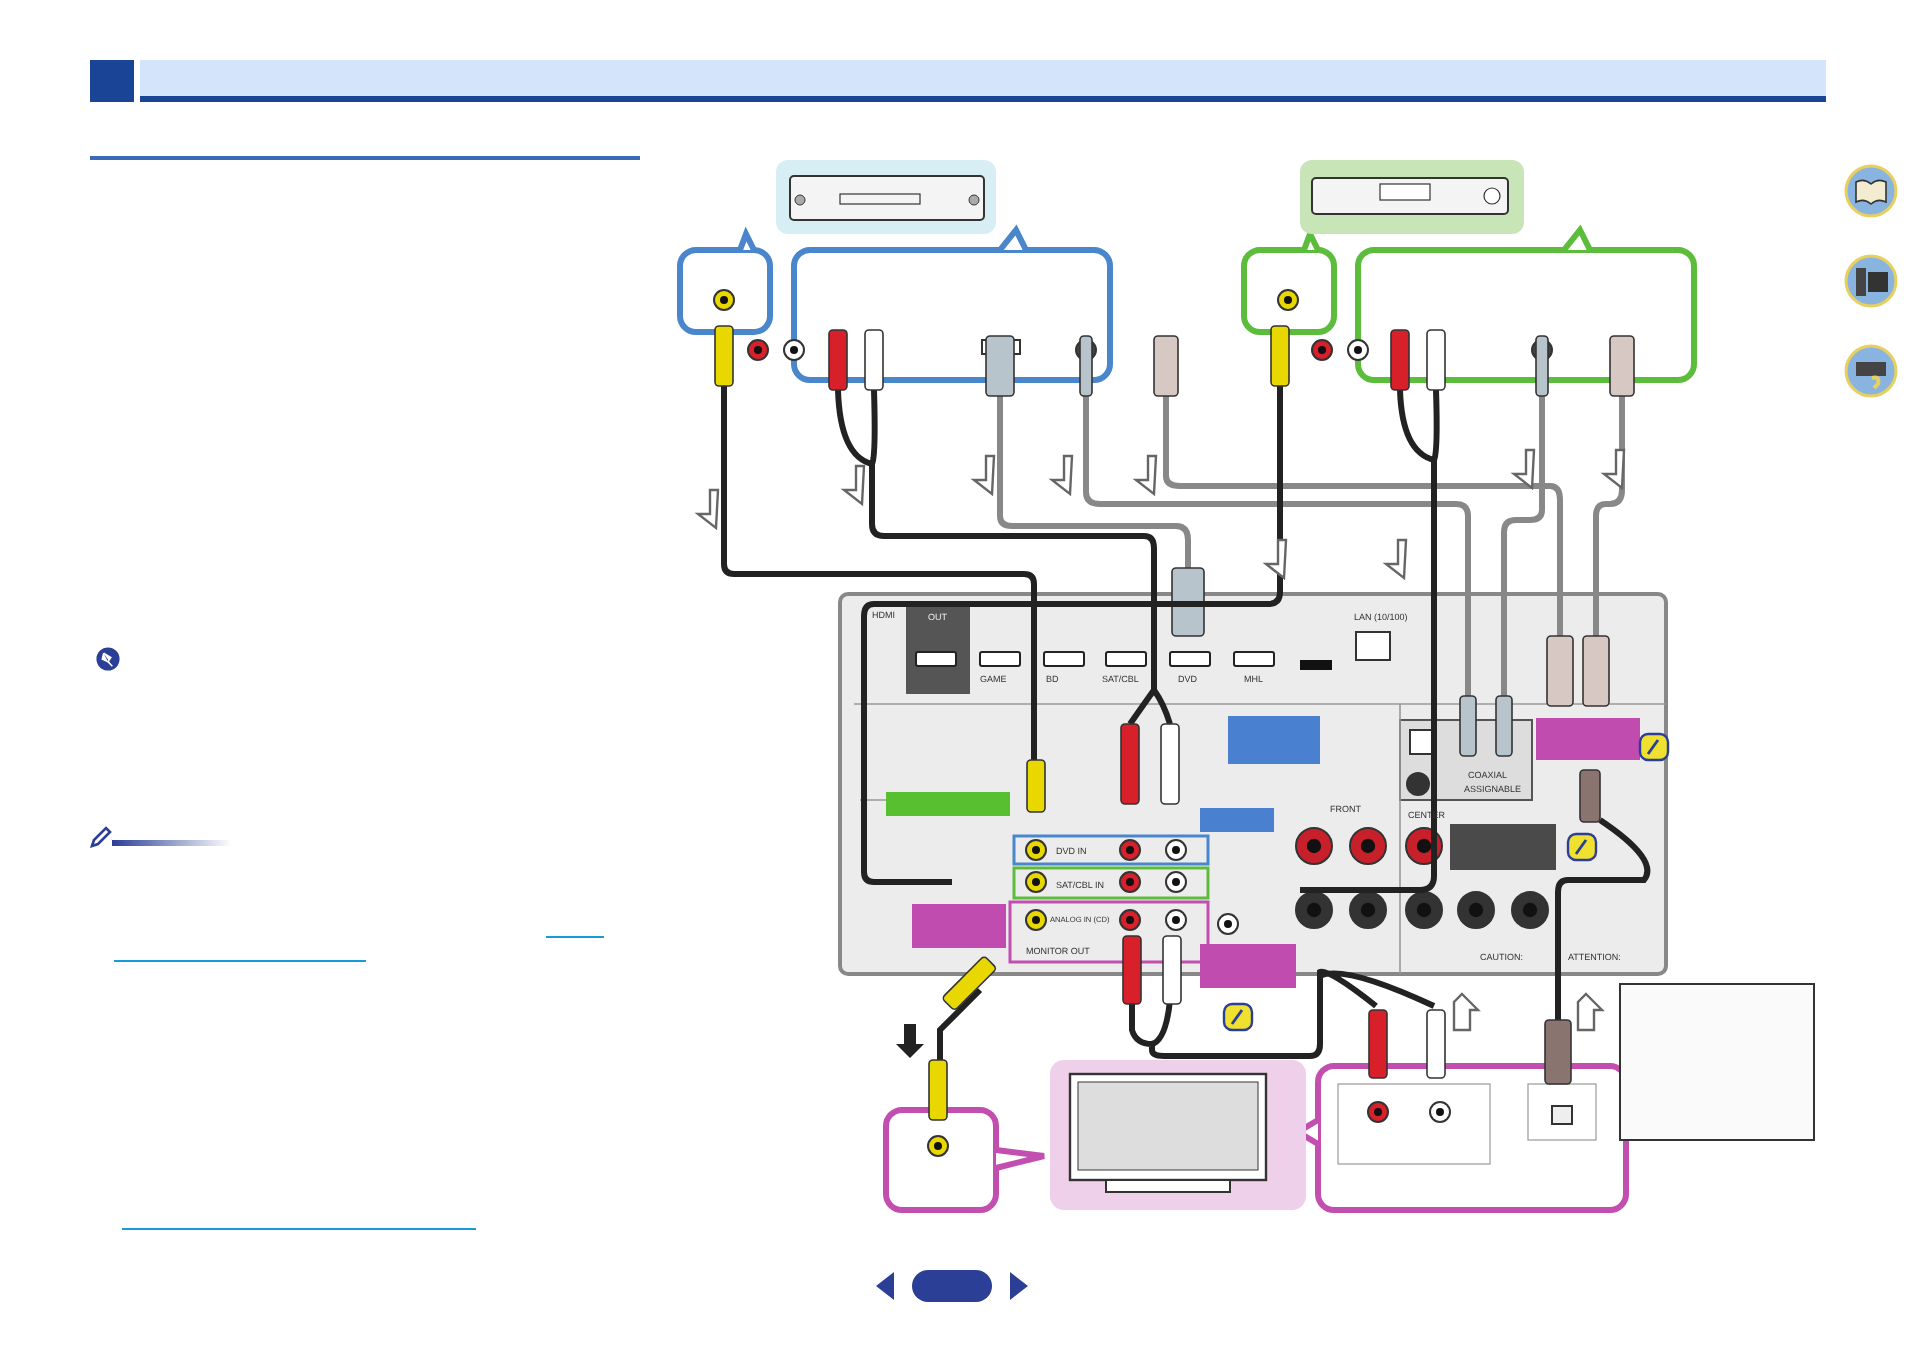  Describe the element at coordinates (952, 1286) in the screenshot. I see `page-button` at that location.